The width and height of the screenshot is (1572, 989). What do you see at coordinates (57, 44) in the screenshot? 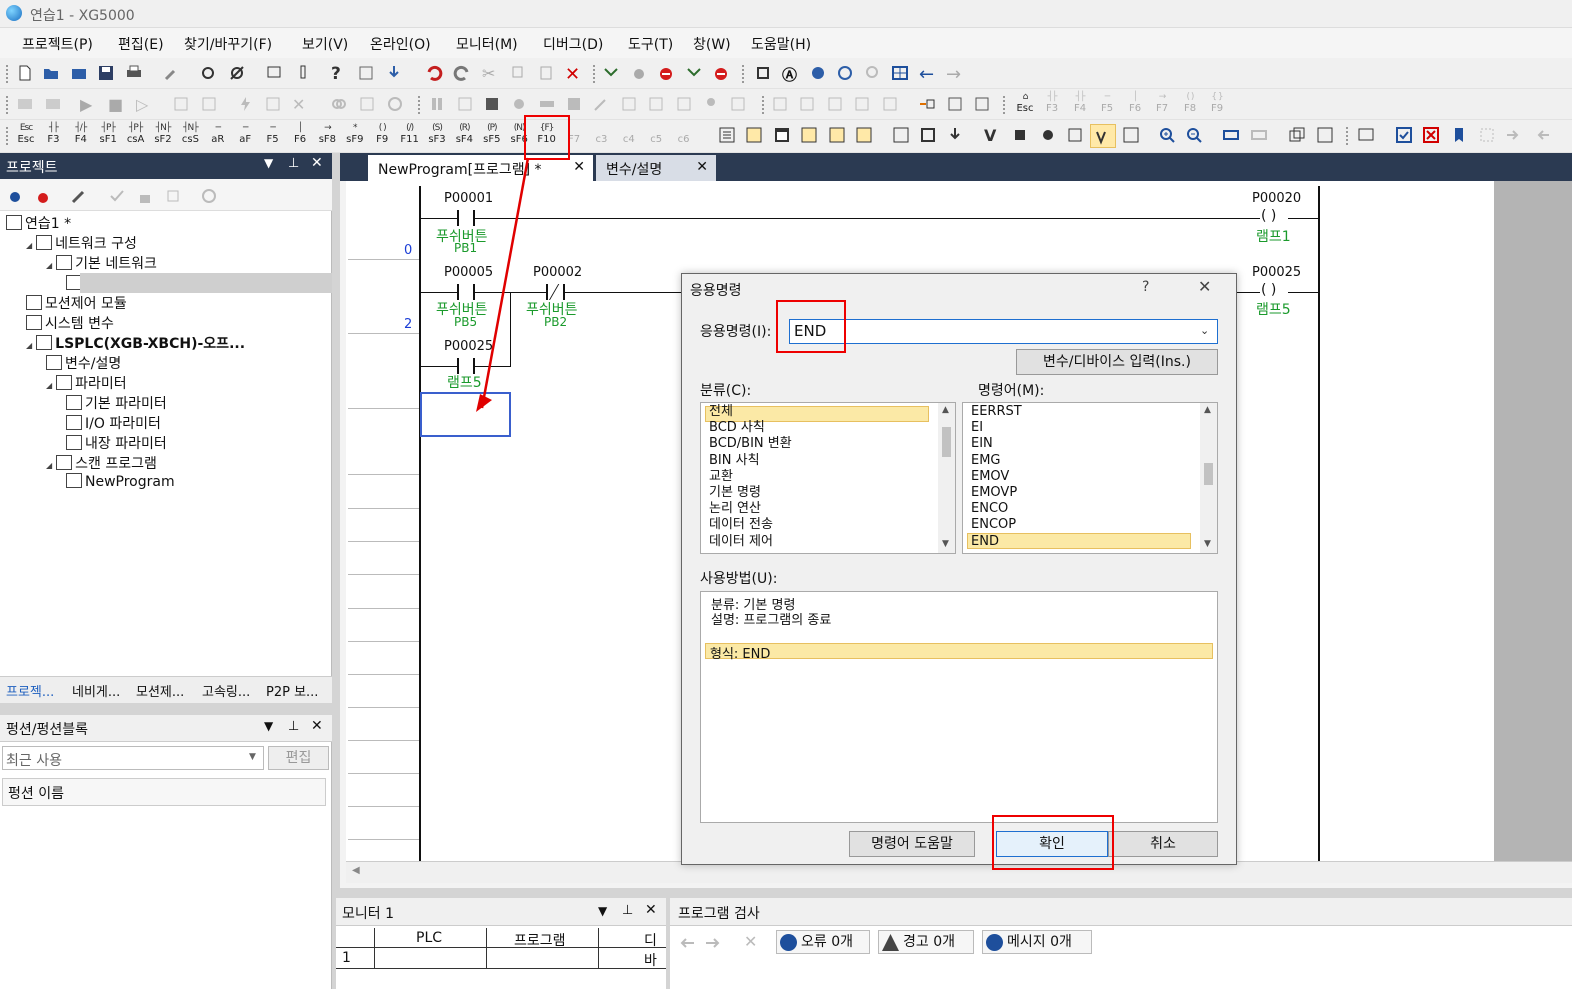
I see `menu-project: 프로젝트(P)` at bounding box center [57, 44].